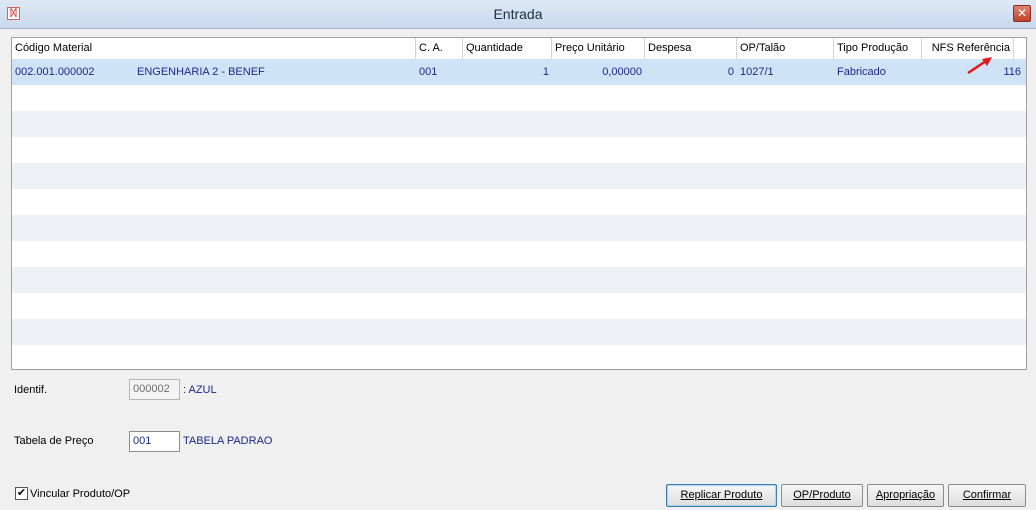  I want to click on replicar-produto-button: Replicar Produto, so click(721, 495).